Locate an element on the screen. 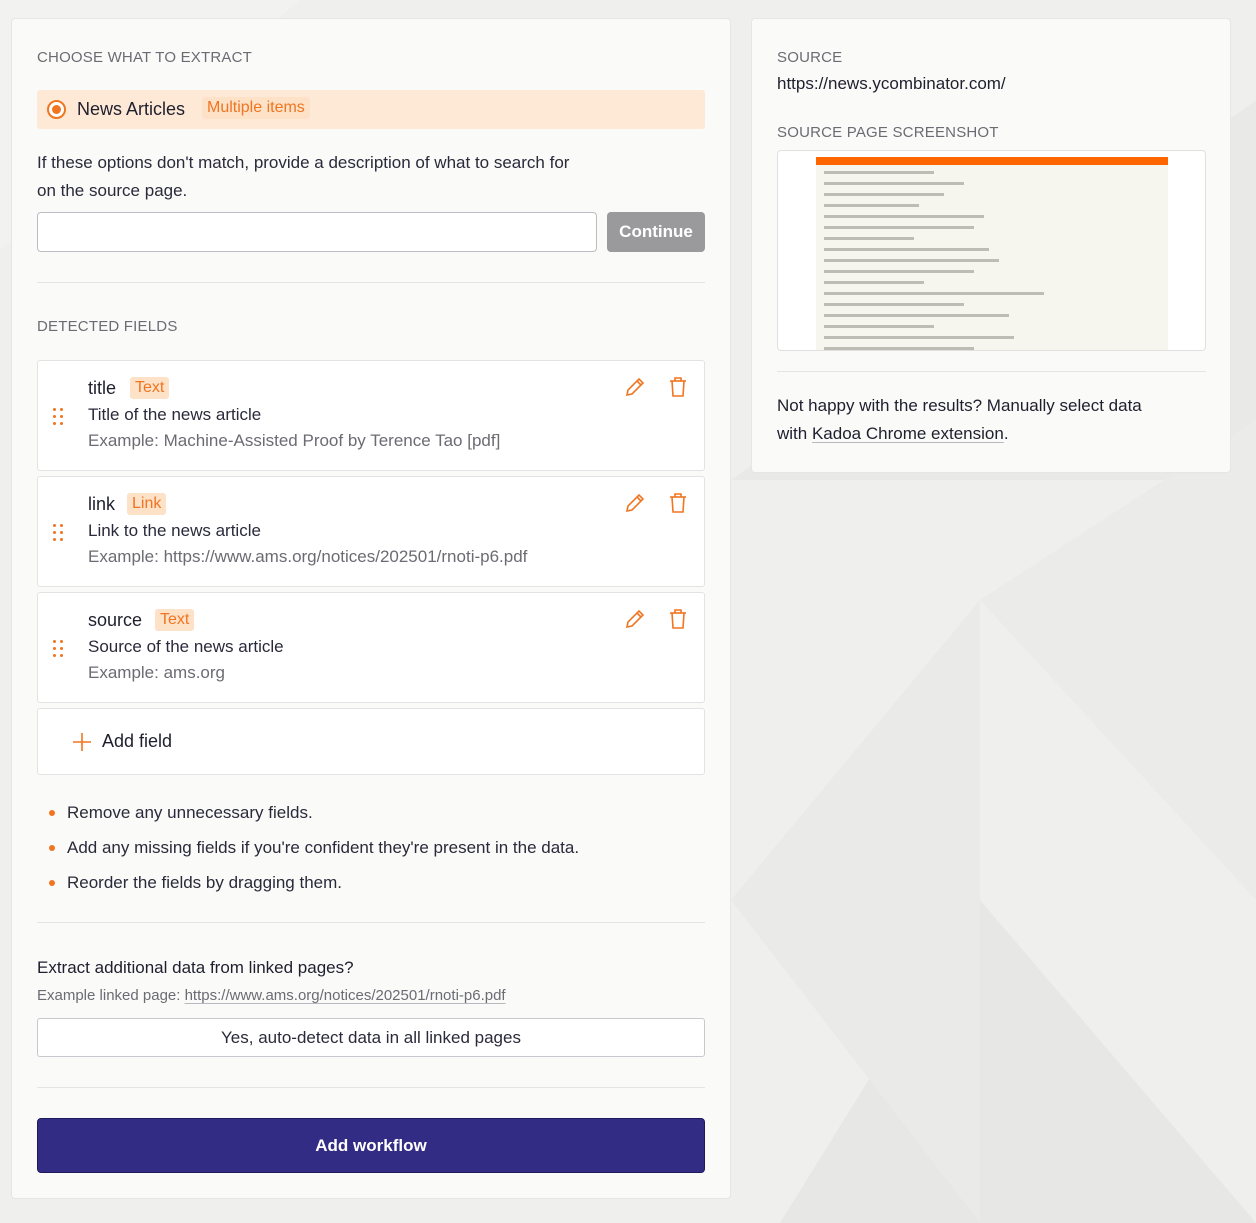 The image size is (1256, 1223). plus-icon is located at coordinates (82, 742).